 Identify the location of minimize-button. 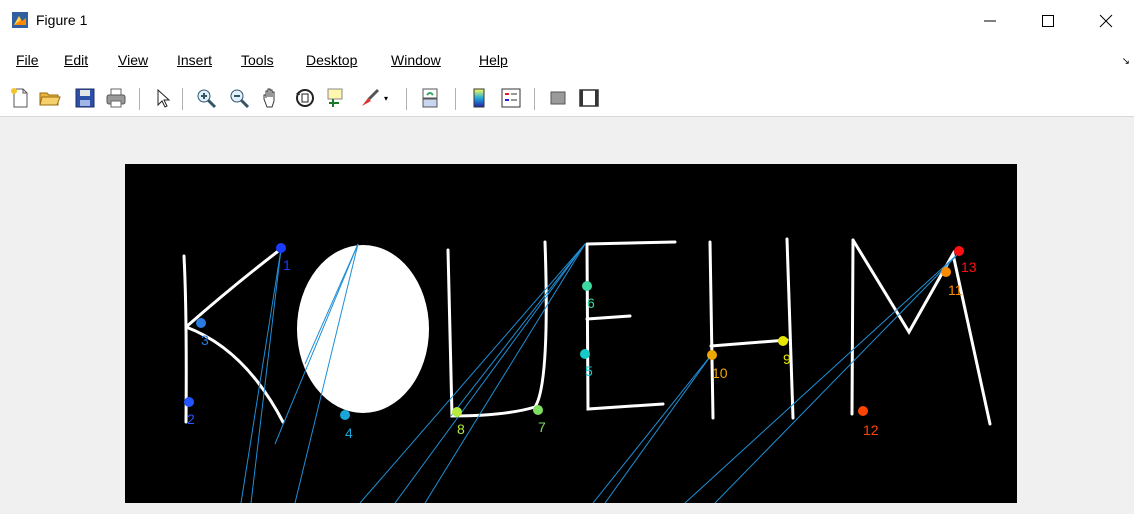
(990, 21).